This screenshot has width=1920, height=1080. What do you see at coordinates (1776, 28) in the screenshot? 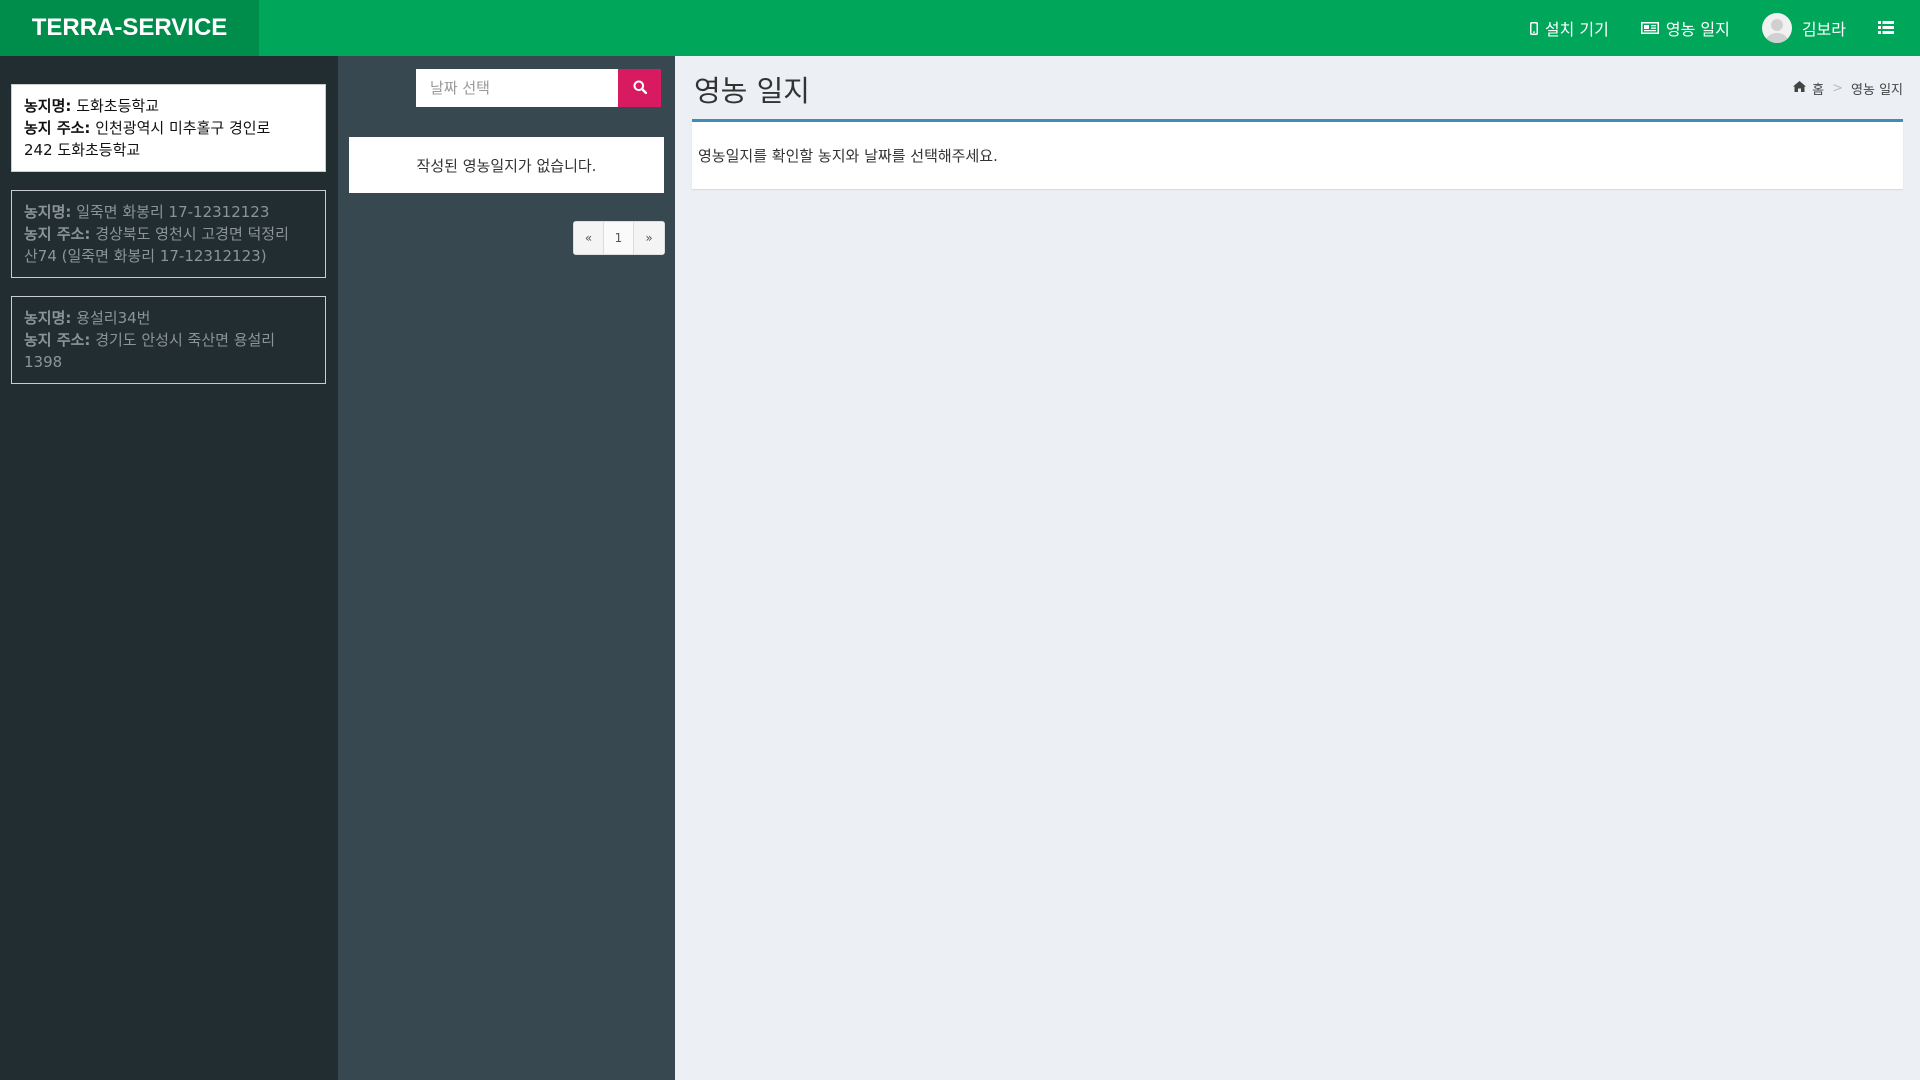
I see `avatar` at bounding box center [1776, 28].